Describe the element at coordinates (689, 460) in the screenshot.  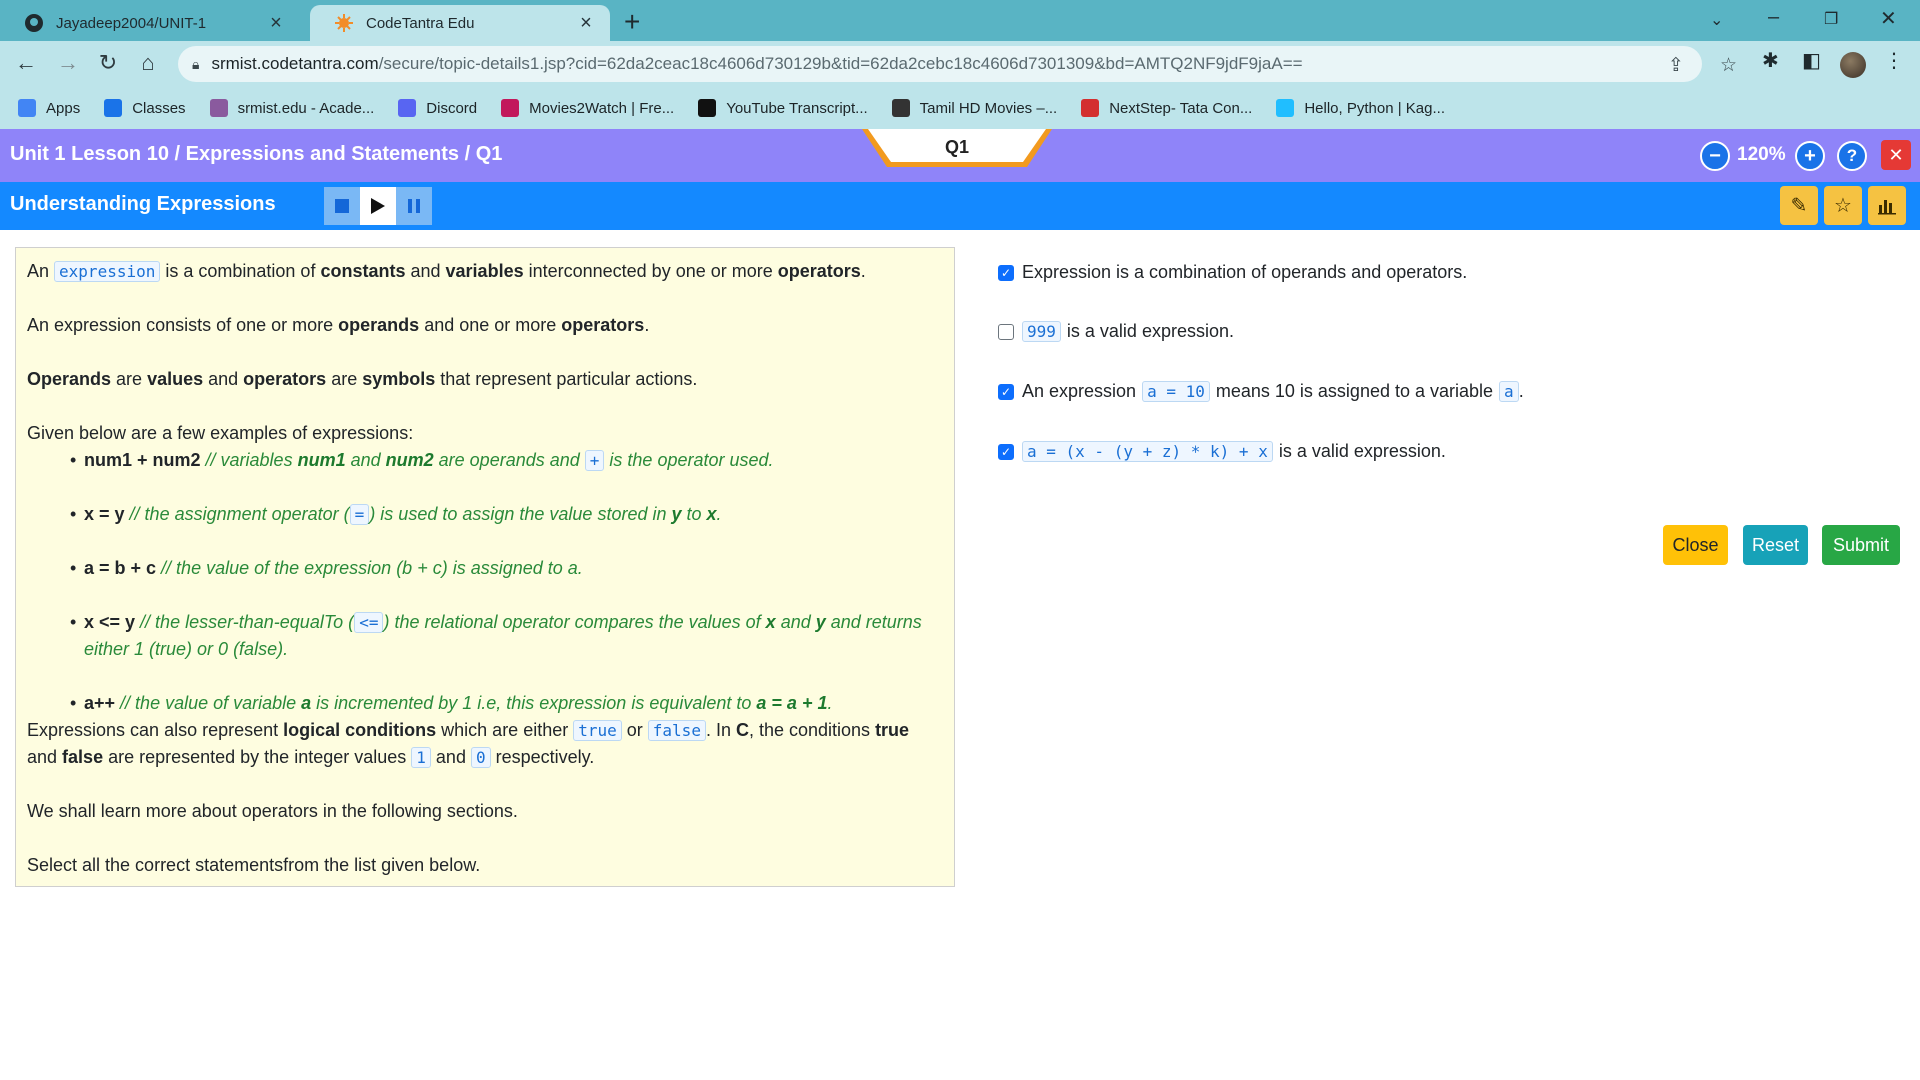
I see `comment-text: is the operator used.` at that location.